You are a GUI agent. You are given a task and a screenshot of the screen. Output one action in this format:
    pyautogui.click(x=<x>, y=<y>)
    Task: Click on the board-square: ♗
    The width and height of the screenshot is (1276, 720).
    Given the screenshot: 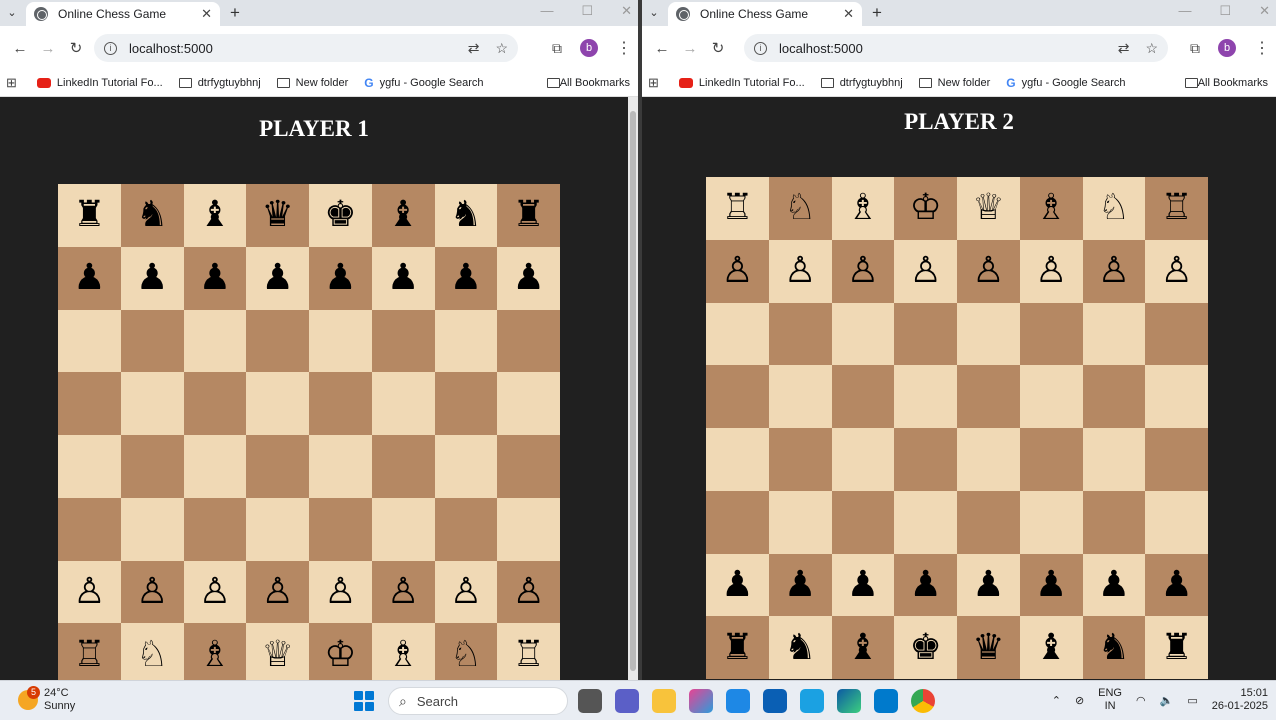 What is the action you would take?
    pyautogui.click(x=215, y=651)
    